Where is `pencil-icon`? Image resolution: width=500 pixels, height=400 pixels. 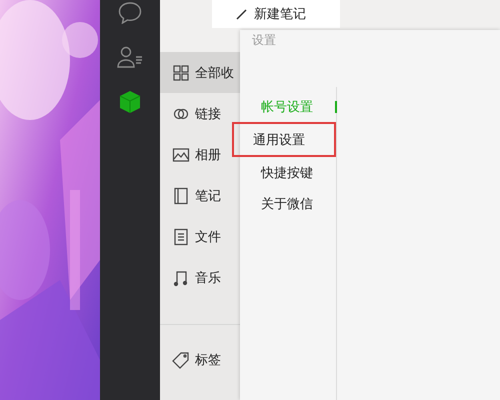
pencil-icon is located at coordinates (242, 14).